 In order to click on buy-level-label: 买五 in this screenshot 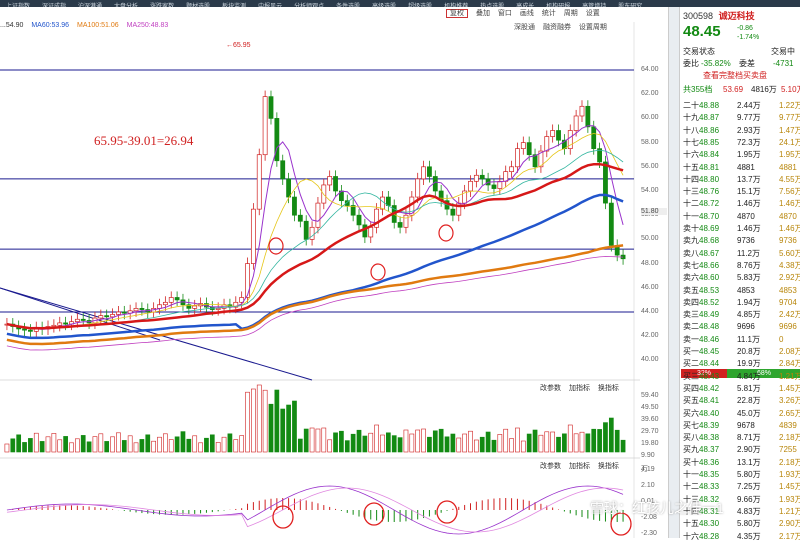, I will do `click(691, 401)`.